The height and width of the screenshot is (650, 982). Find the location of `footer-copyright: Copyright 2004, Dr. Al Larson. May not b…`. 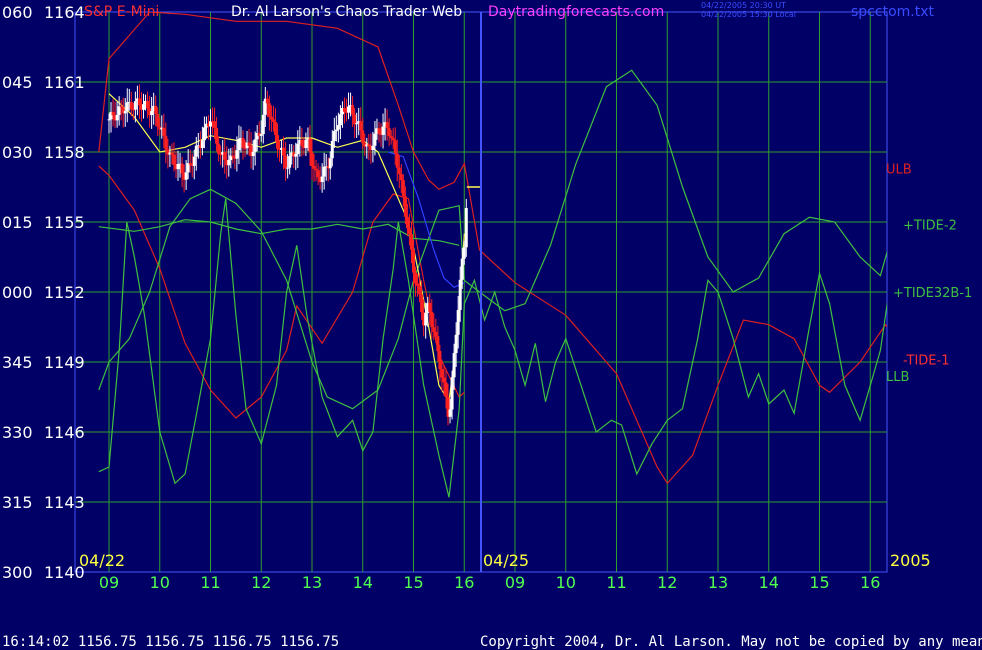

footer-copyright: Copyright 2004, Dr. Al Larson. May not b… is located at coordinates (731, 642).